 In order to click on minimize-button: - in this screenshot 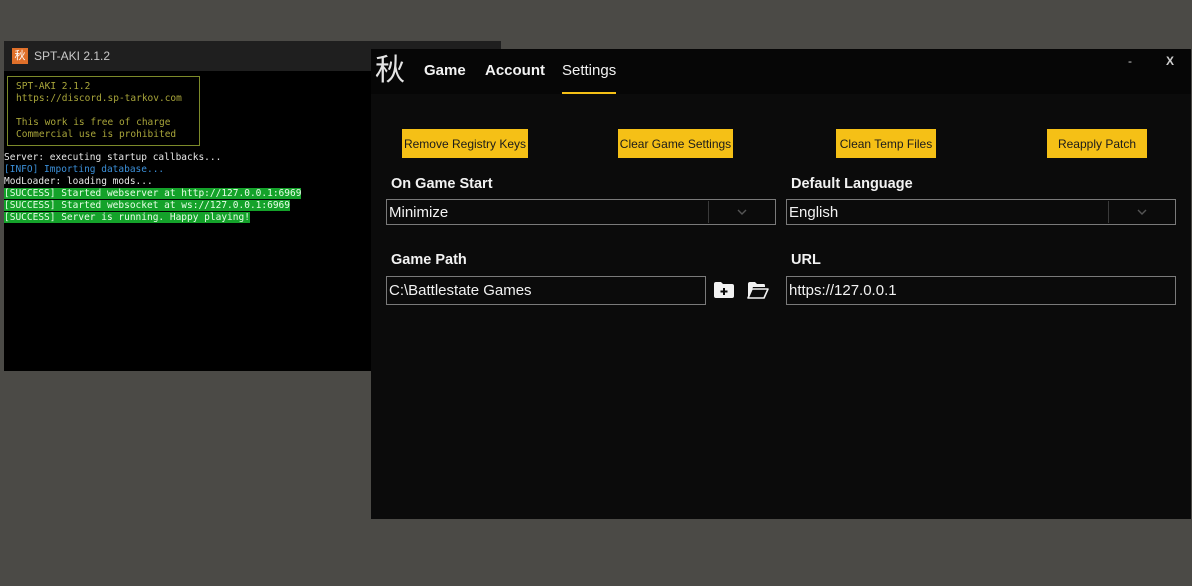, I will do `click(1130, 61)`.